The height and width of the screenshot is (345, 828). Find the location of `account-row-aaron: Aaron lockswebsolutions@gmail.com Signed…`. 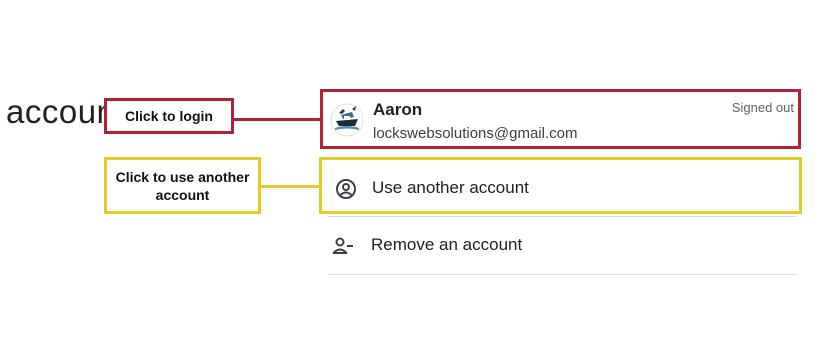

account-row-aaron: Aaron lockswebsolutions@gmail.com Signed… is located at coordinates (560, 119).